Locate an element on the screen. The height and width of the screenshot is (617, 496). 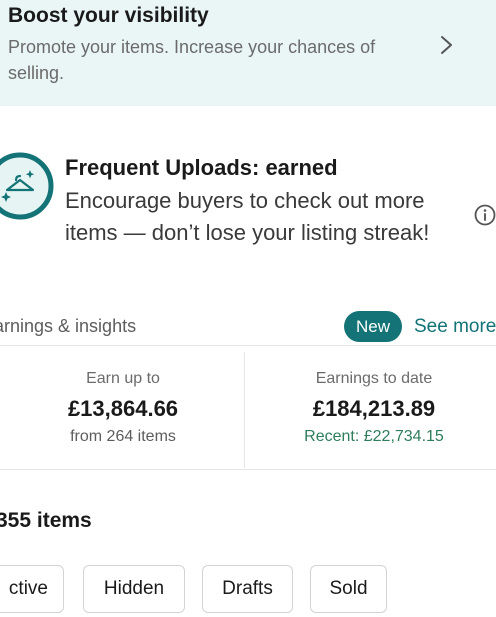
earnings-to-date-value: £184,213.89 is located at coordinates (374, 408).